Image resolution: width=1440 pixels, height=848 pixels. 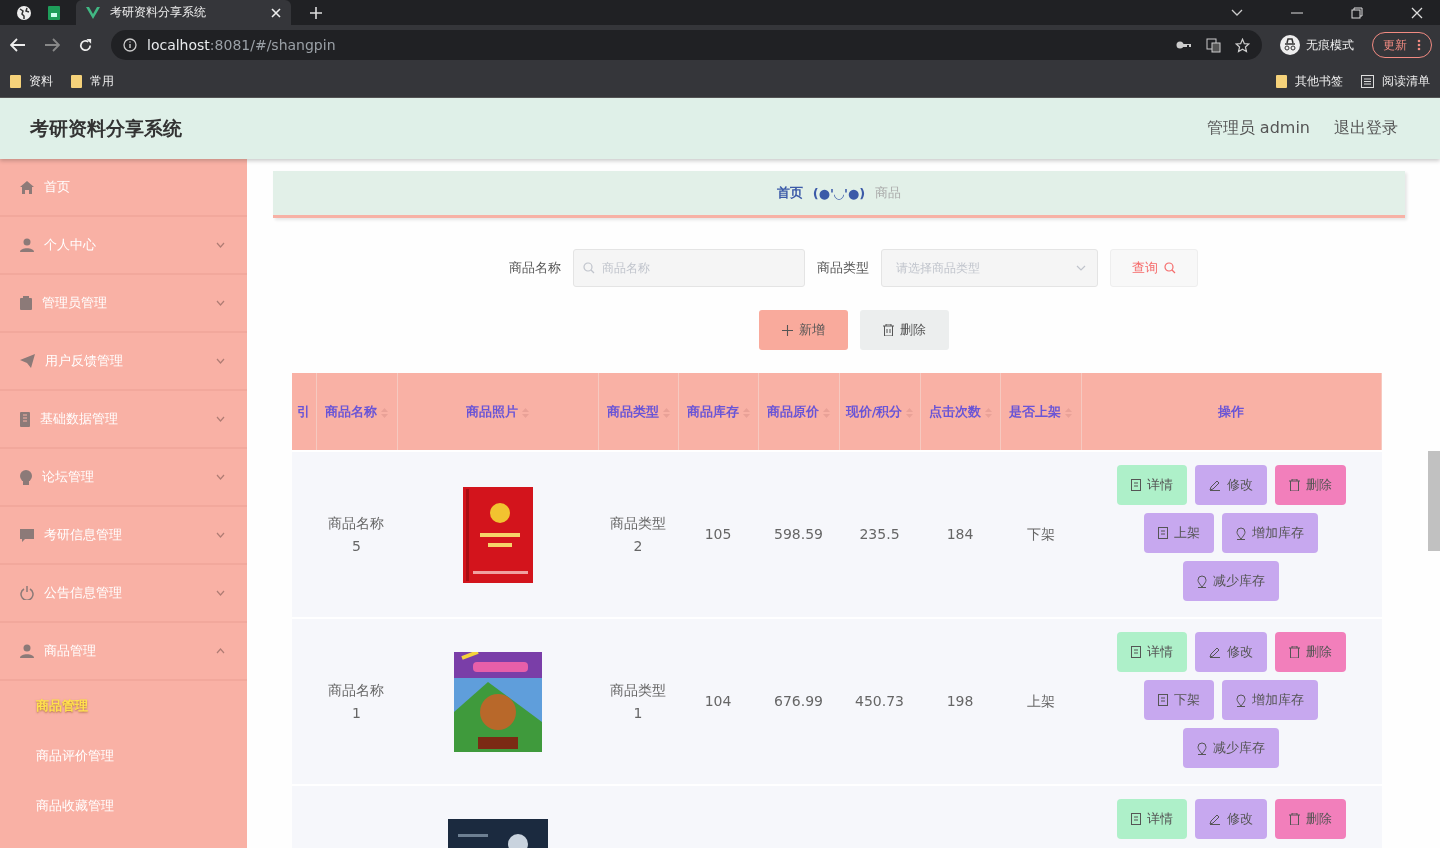 I want to click on phone-icon, so click(x=25, y=419).